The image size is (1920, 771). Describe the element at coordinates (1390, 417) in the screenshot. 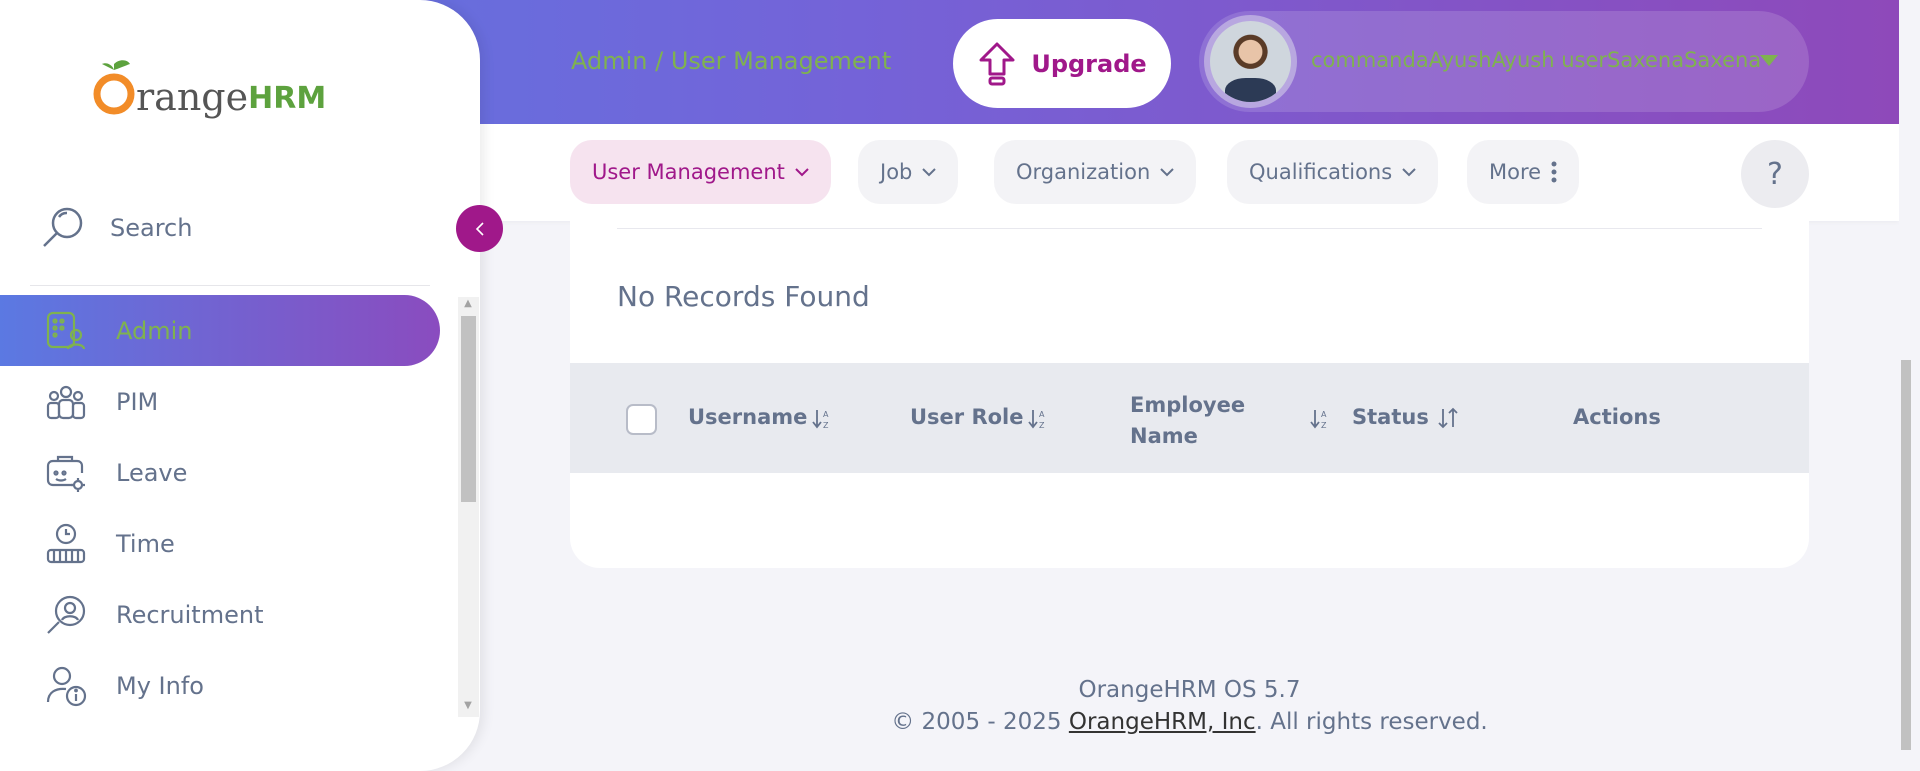

I see `column-status: Status` at that location.